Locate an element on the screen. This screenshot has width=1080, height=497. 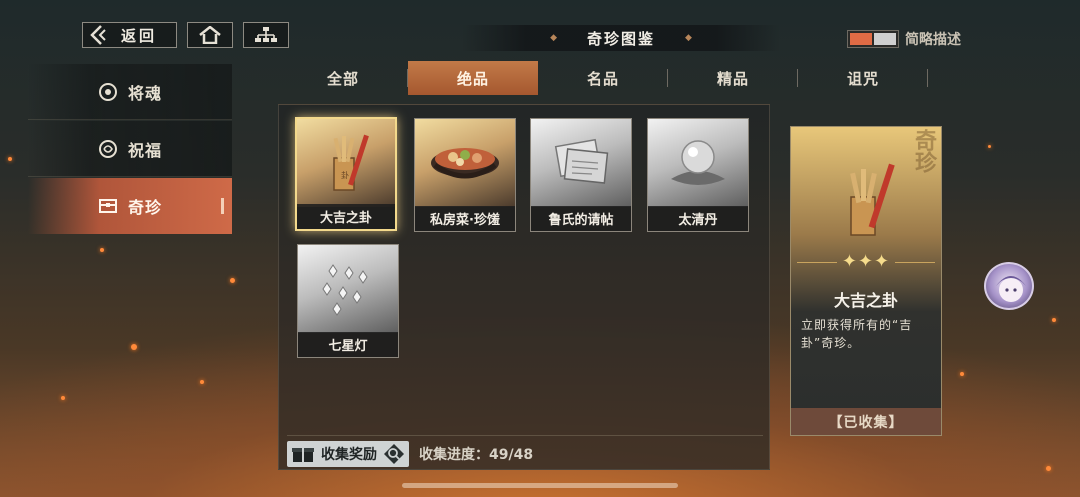
item-card: 太清丹 is located at coordinates (698, 175).